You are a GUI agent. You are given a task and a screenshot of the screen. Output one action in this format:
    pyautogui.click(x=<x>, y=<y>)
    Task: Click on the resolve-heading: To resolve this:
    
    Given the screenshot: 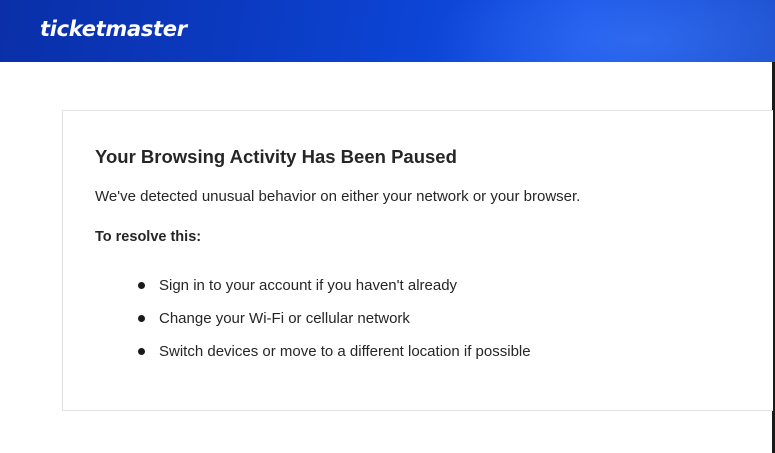 What is the action you would take?
    pyautogui.click(x=148, y=237)
    